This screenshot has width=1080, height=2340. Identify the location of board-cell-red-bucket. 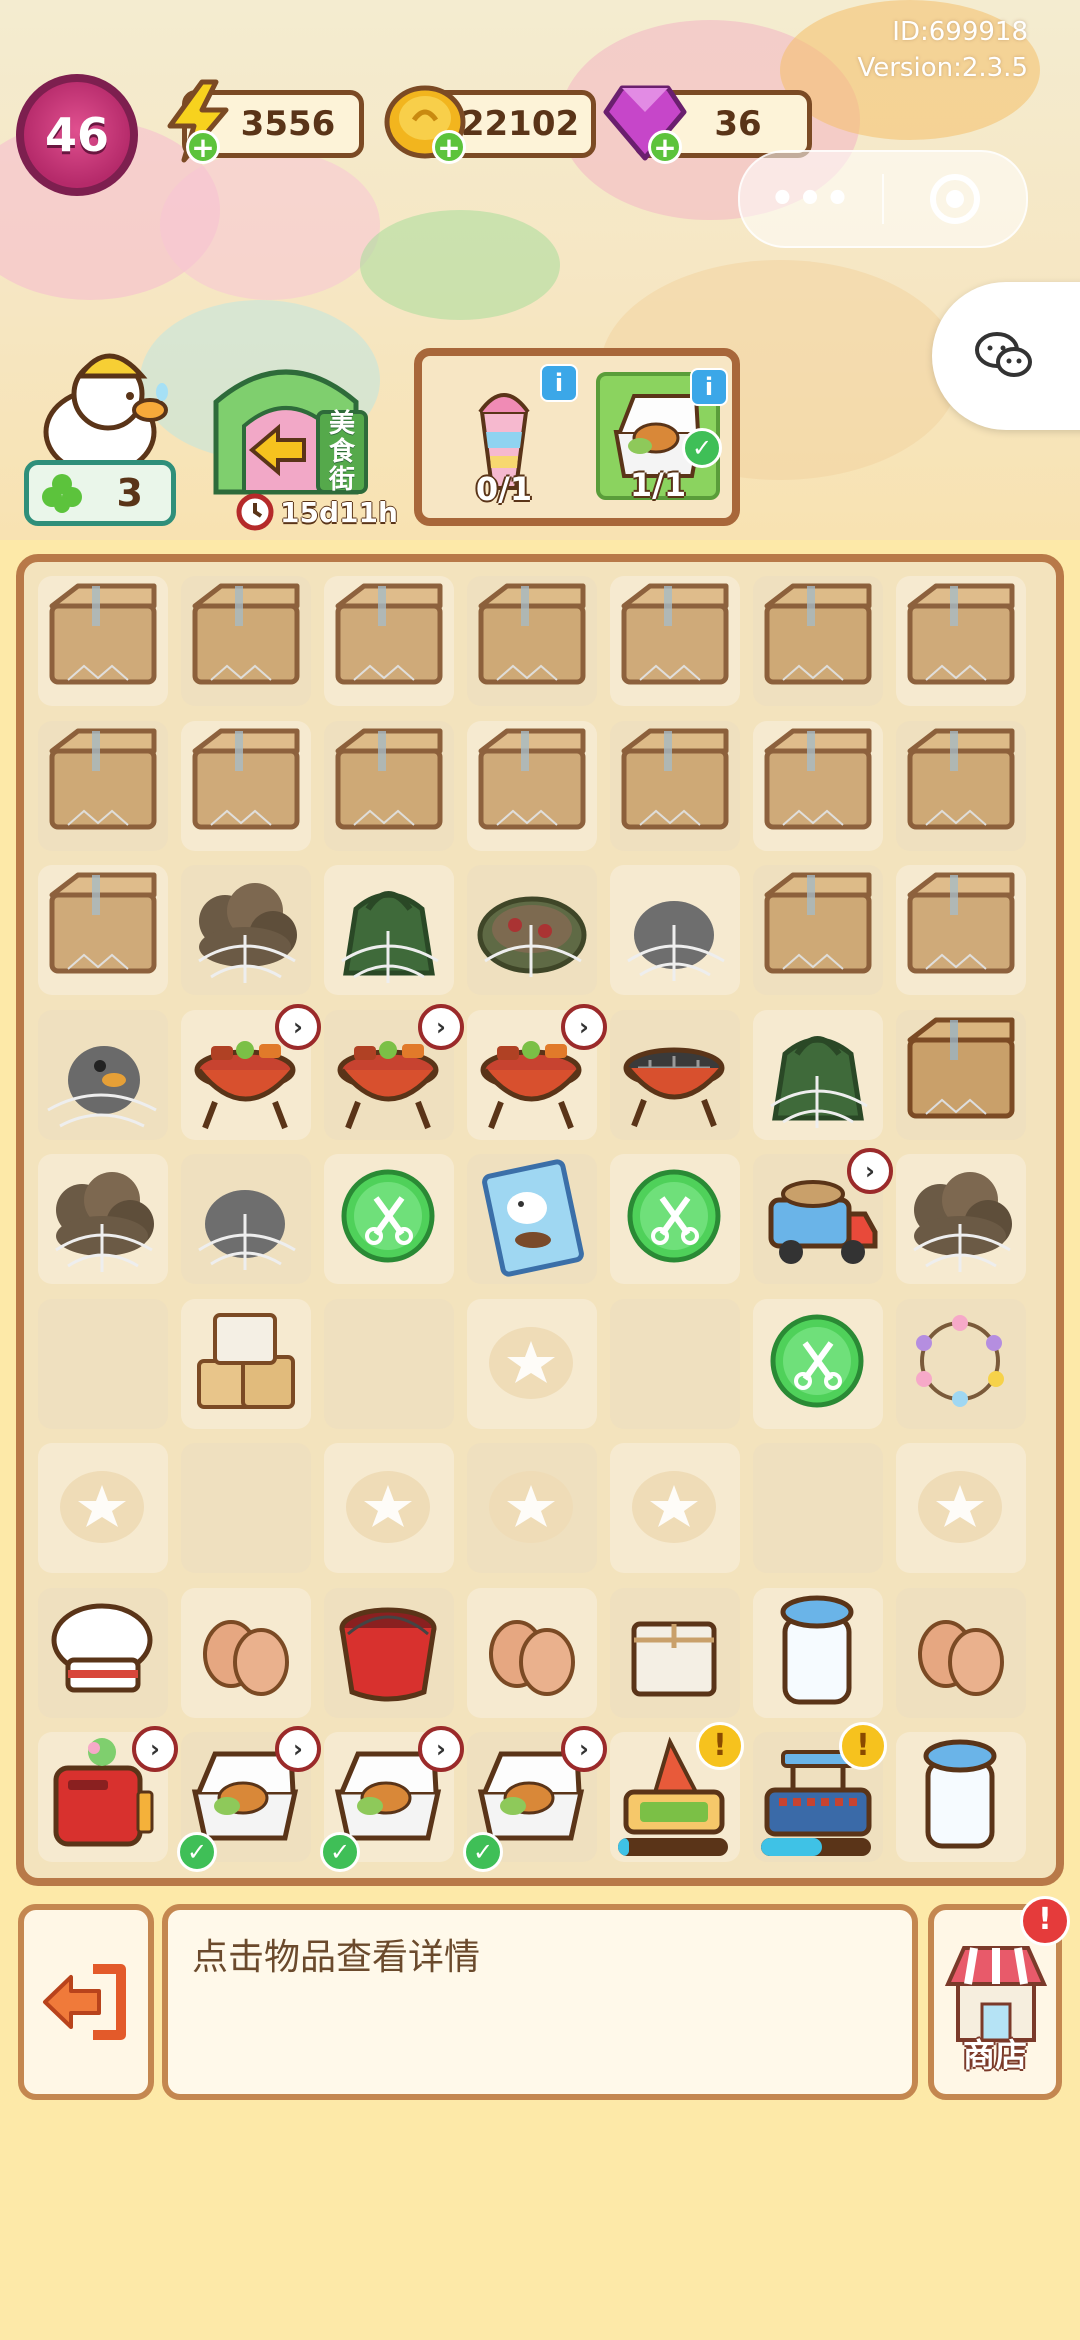
(389, 1652).